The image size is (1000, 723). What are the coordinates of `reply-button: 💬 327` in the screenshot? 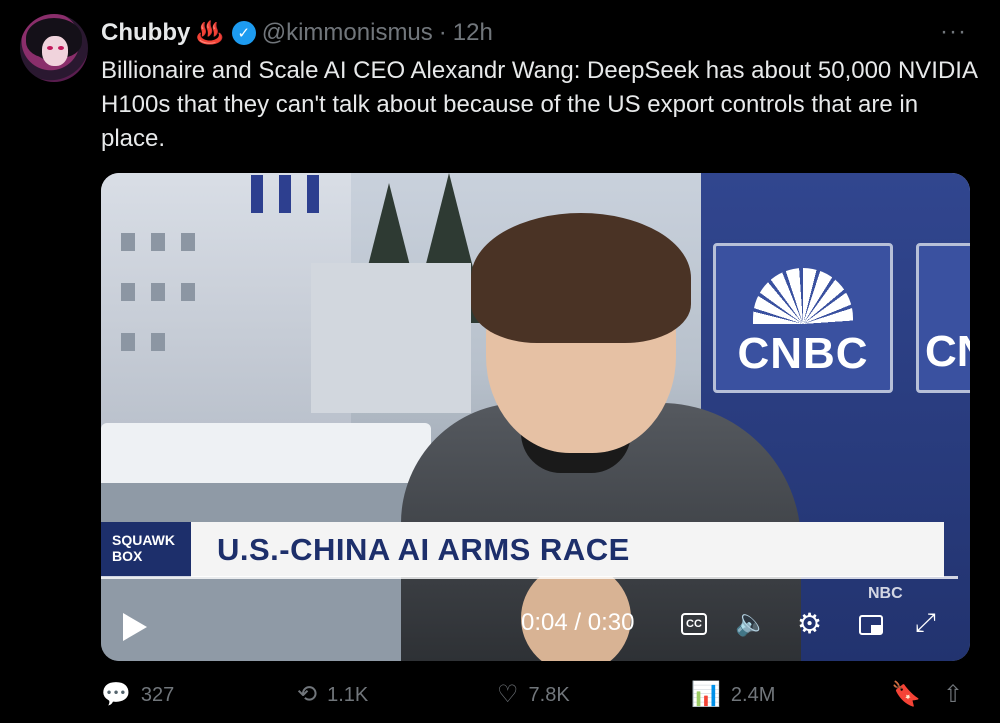 It's located at (137, 695).